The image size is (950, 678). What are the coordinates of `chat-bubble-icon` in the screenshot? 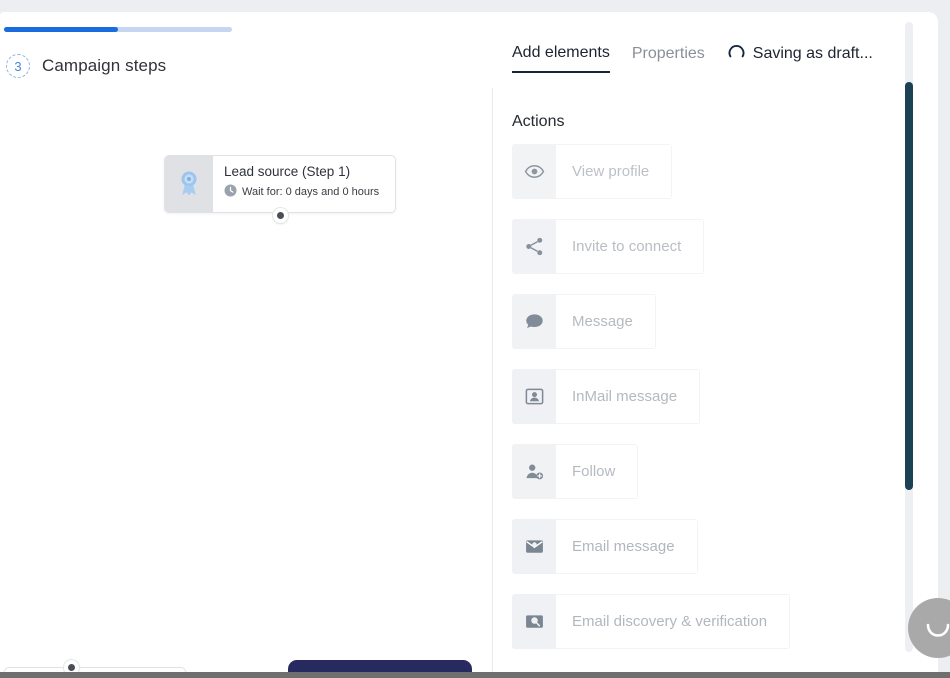 It's located at (534, 321).